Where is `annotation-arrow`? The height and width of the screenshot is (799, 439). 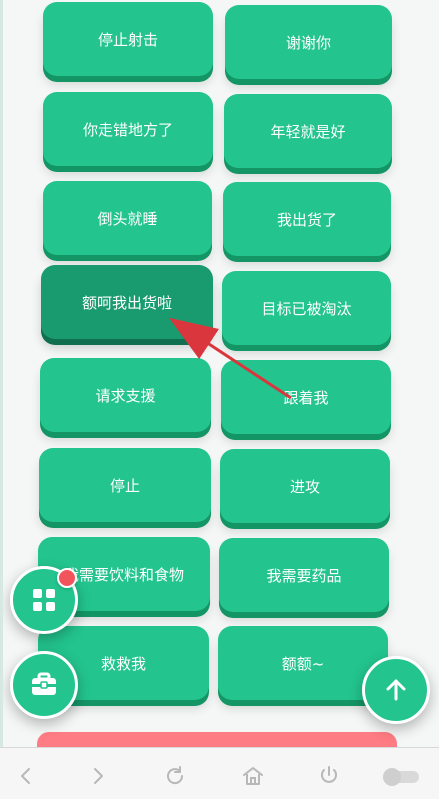
annotation-arrow is located at coordinates (230, 358).